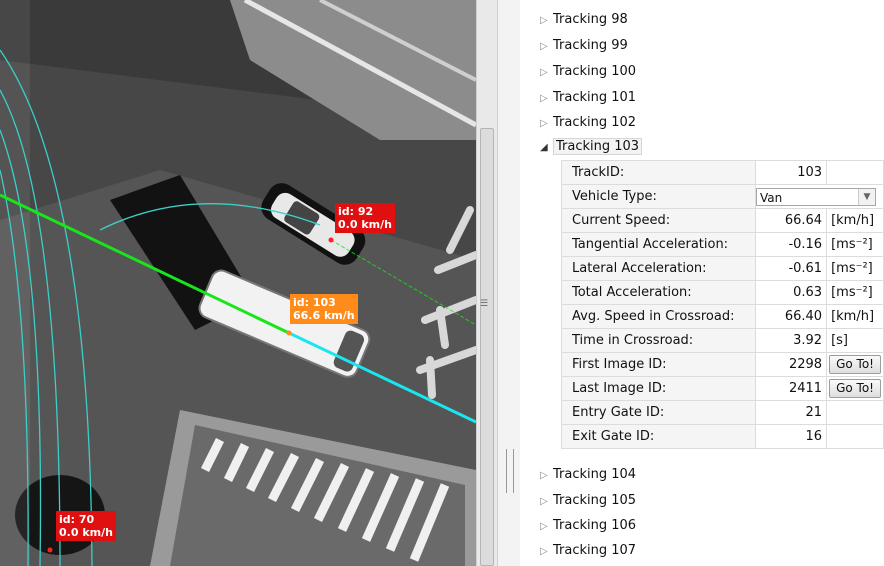 The width and height of the screenshot is (884, 566). I want to click on property-row: Time in Crossroad: 3.92 [s], so click(722, 340).